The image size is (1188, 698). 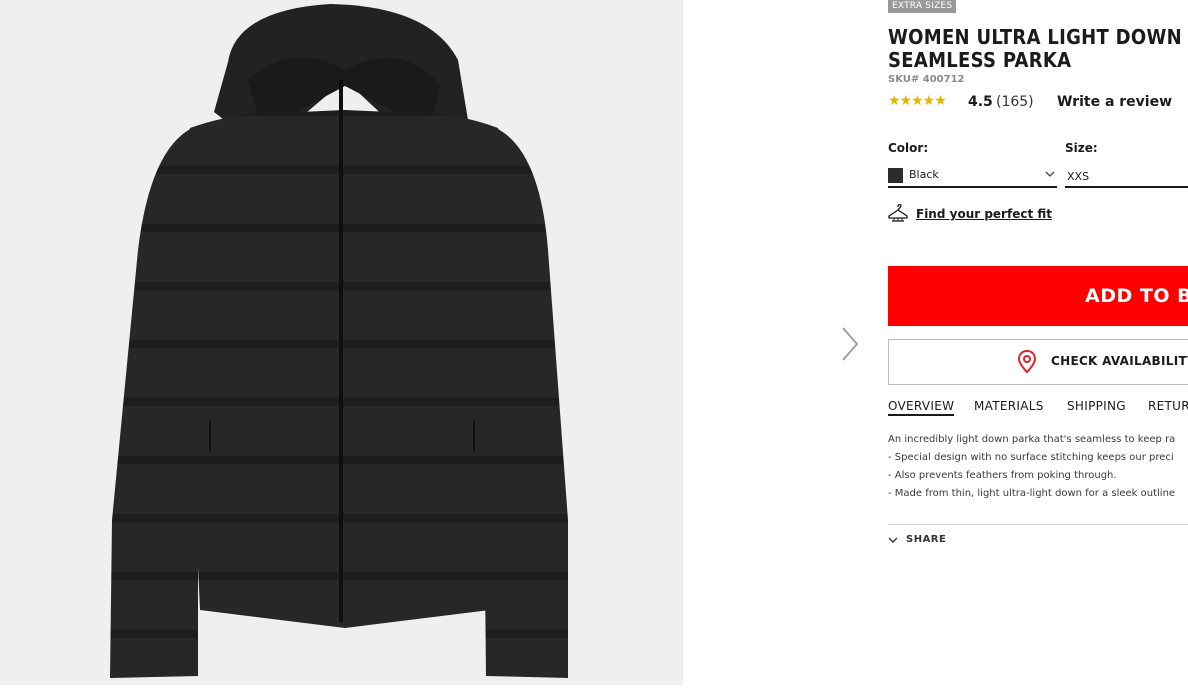 I want to click on location-pin-icon, so click(x=1027, y=362).